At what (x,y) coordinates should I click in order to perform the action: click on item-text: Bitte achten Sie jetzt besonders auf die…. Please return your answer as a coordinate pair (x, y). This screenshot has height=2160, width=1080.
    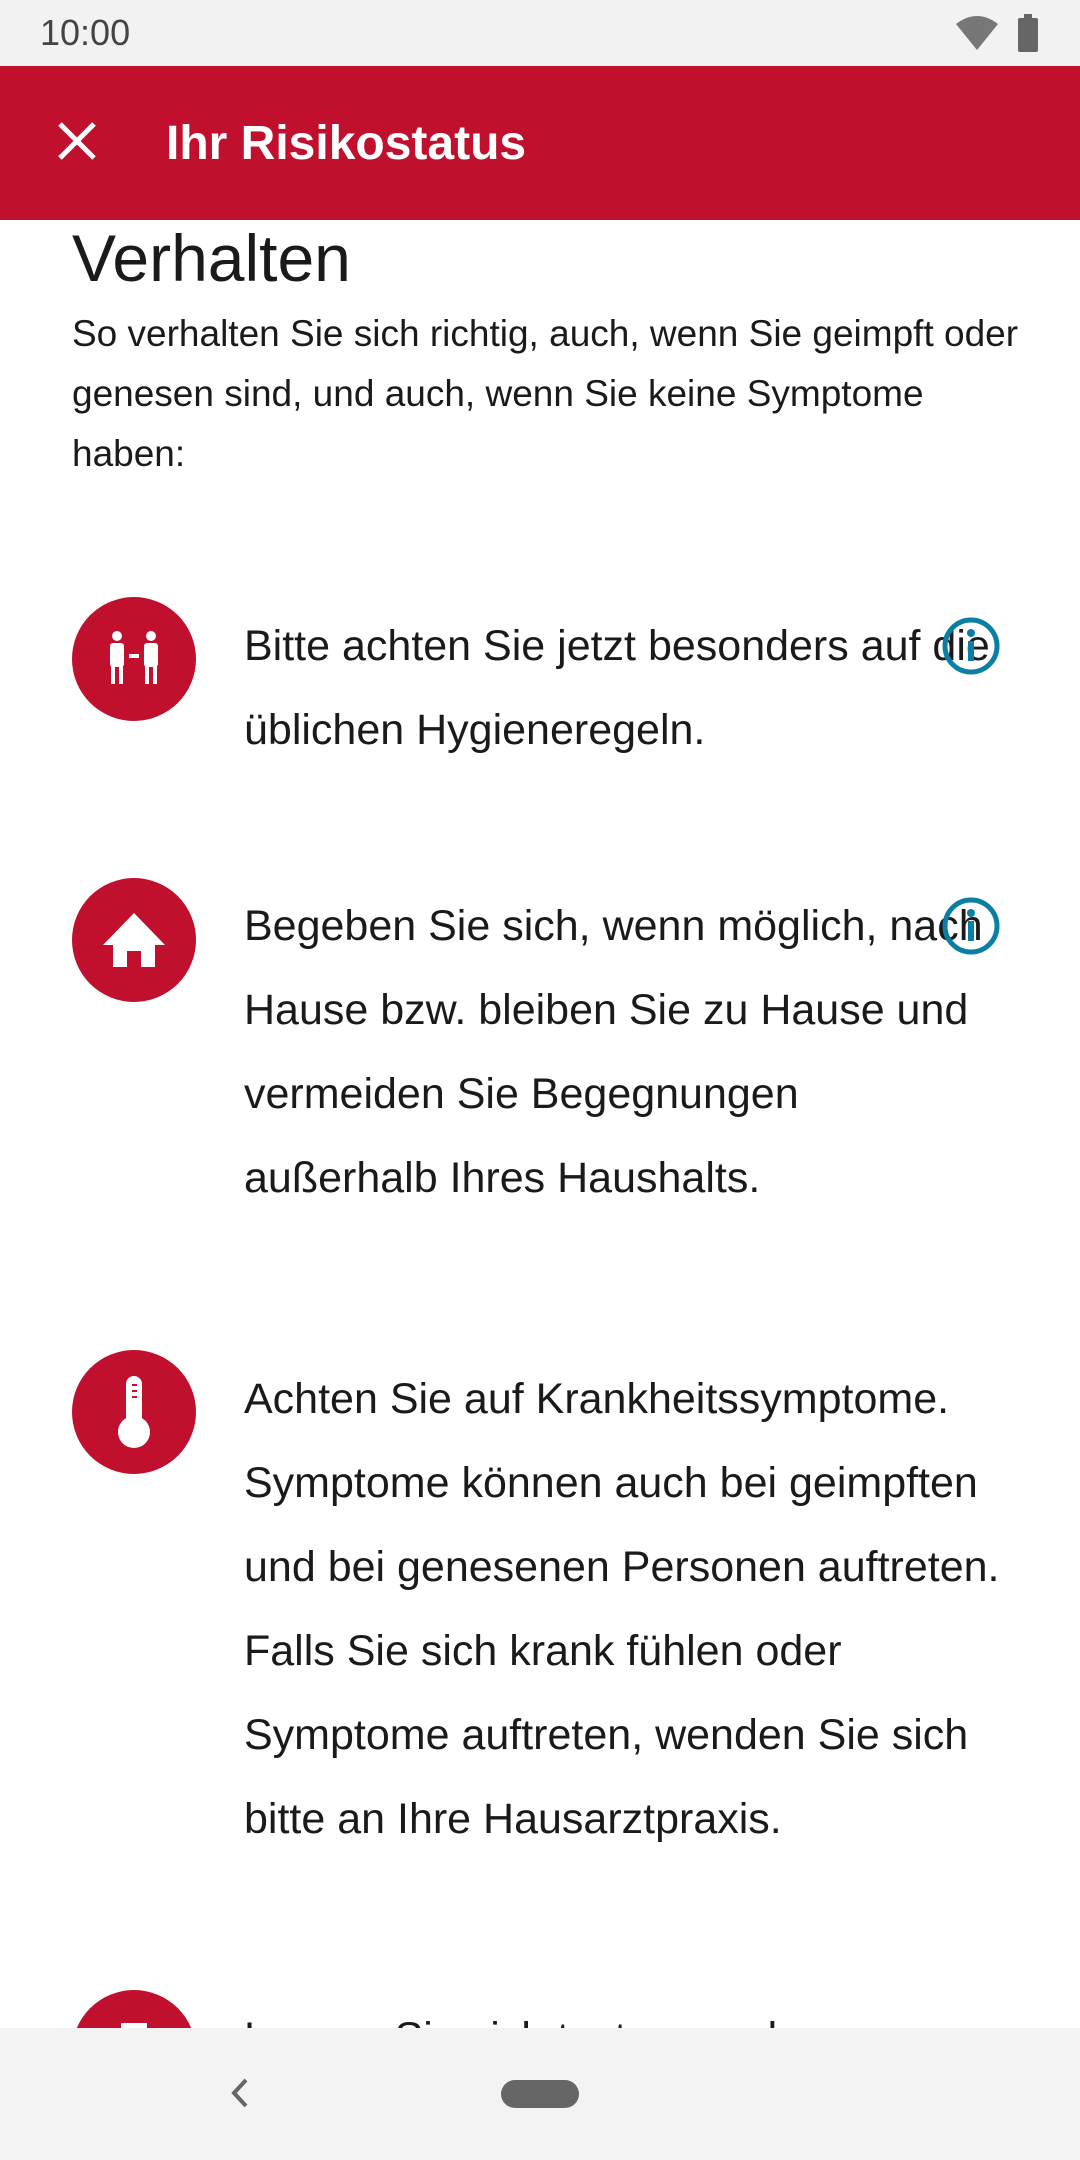
    Looking at the image, I should click on (617, 688).